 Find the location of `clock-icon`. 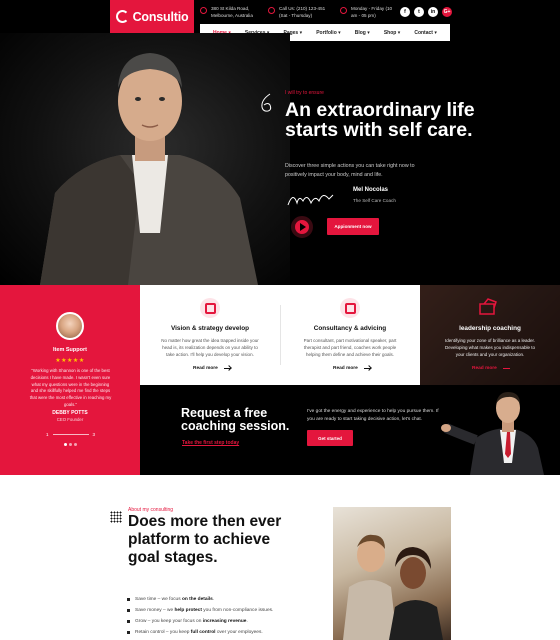

clock-icon is located at coordinates (343, 10).